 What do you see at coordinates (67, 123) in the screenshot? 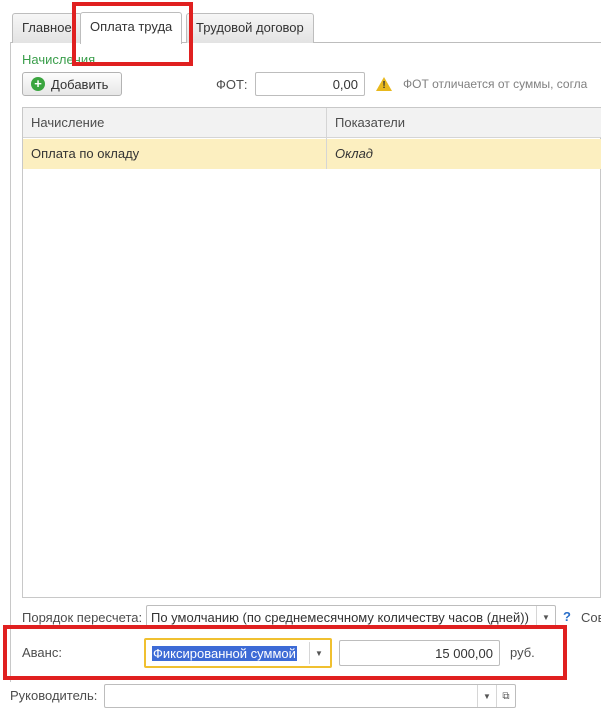
I see `column-header-accrual: Начисление` at bounding box center [67, 123].